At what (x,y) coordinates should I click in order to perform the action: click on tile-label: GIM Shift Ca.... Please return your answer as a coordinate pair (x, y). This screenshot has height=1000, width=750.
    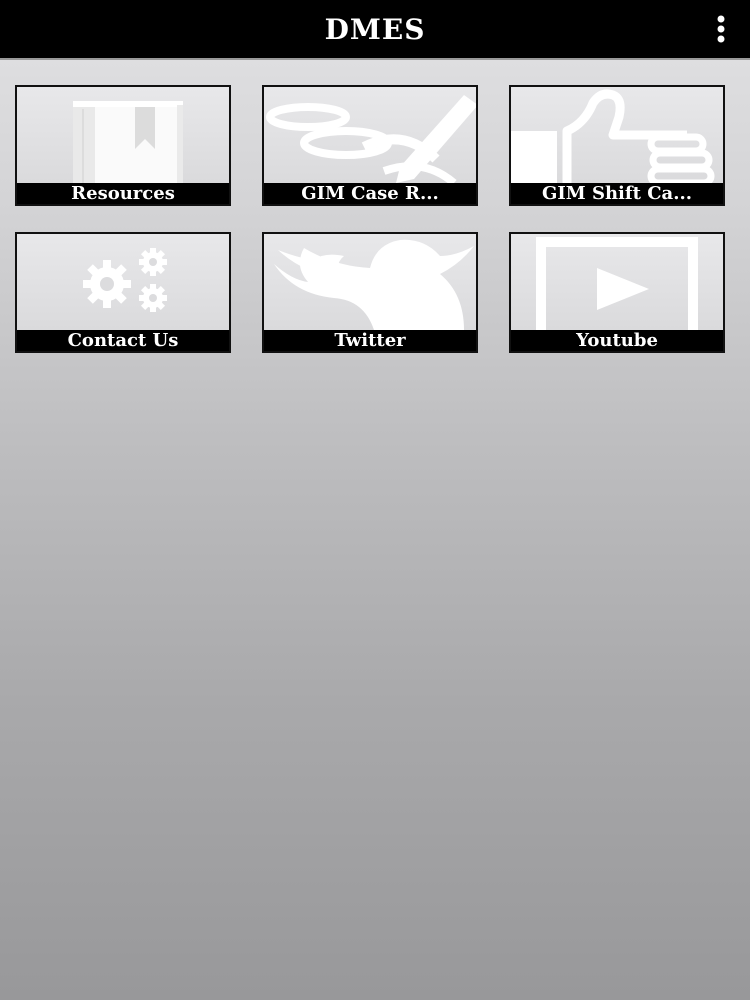
    Looking at the image, I should click on (617, 193).